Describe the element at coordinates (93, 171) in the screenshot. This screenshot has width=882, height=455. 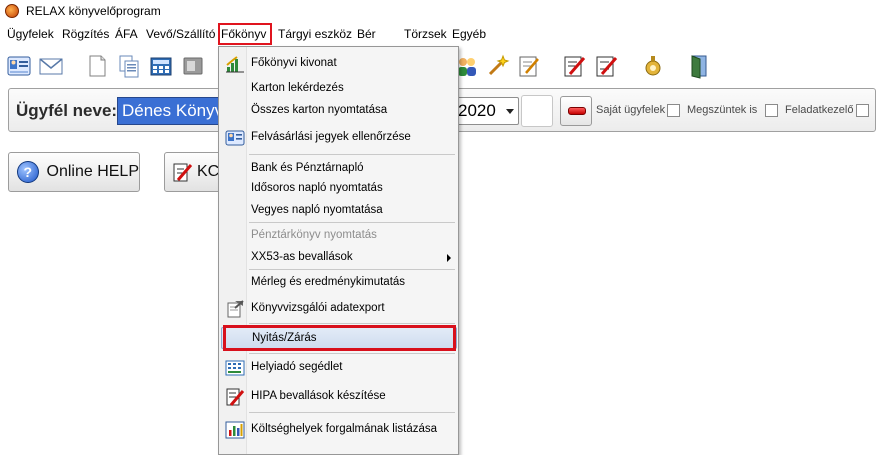
I see `online-help-label: Online HELP` at that location.